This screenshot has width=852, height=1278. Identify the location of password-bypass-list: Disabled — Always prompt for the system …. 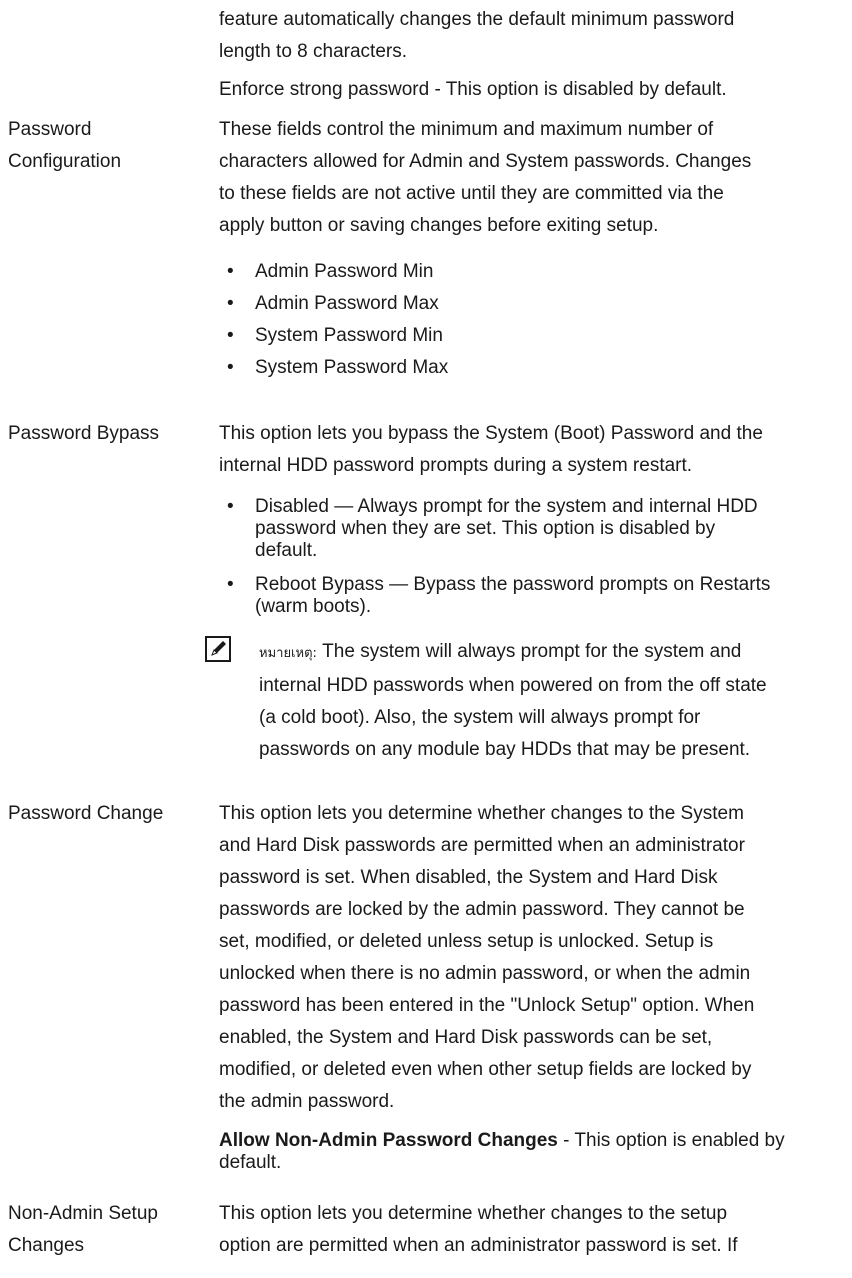
(519, 557).